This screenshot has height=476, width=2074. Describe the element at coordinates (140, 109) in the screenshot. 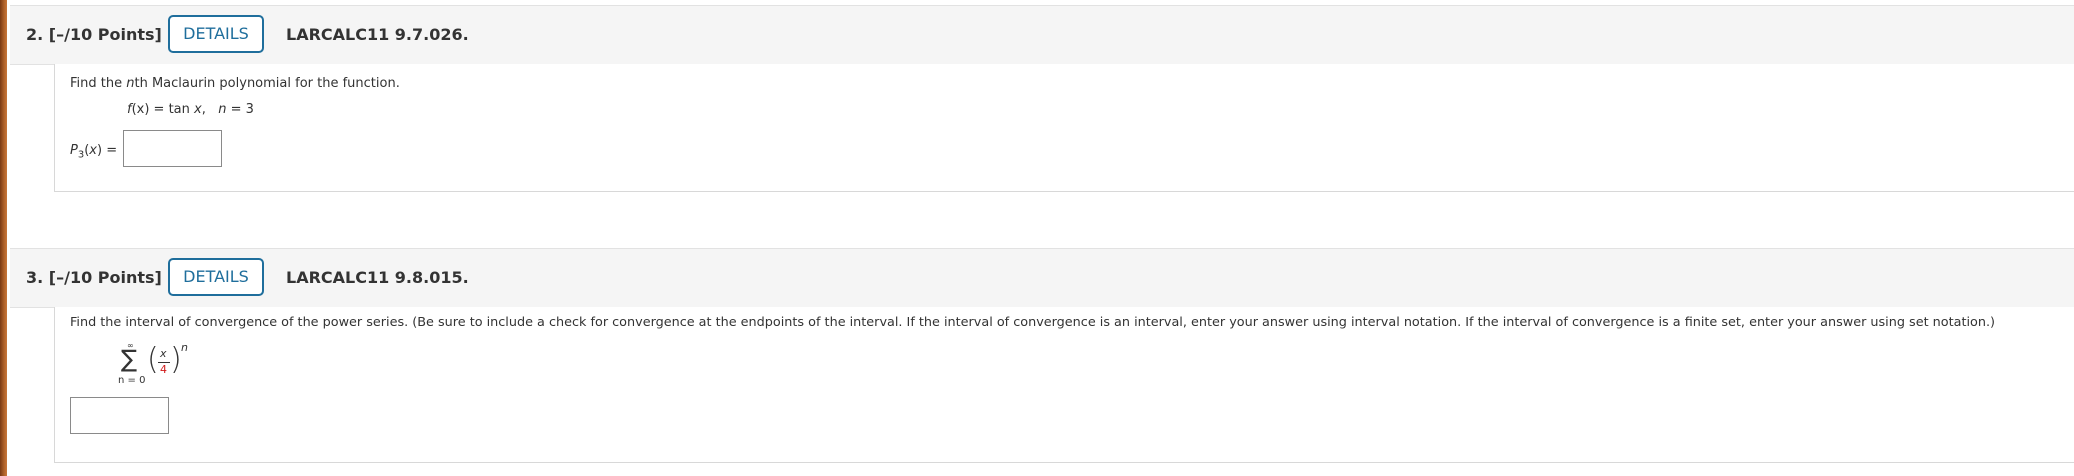

I see `function-arg: (x)` at that location.